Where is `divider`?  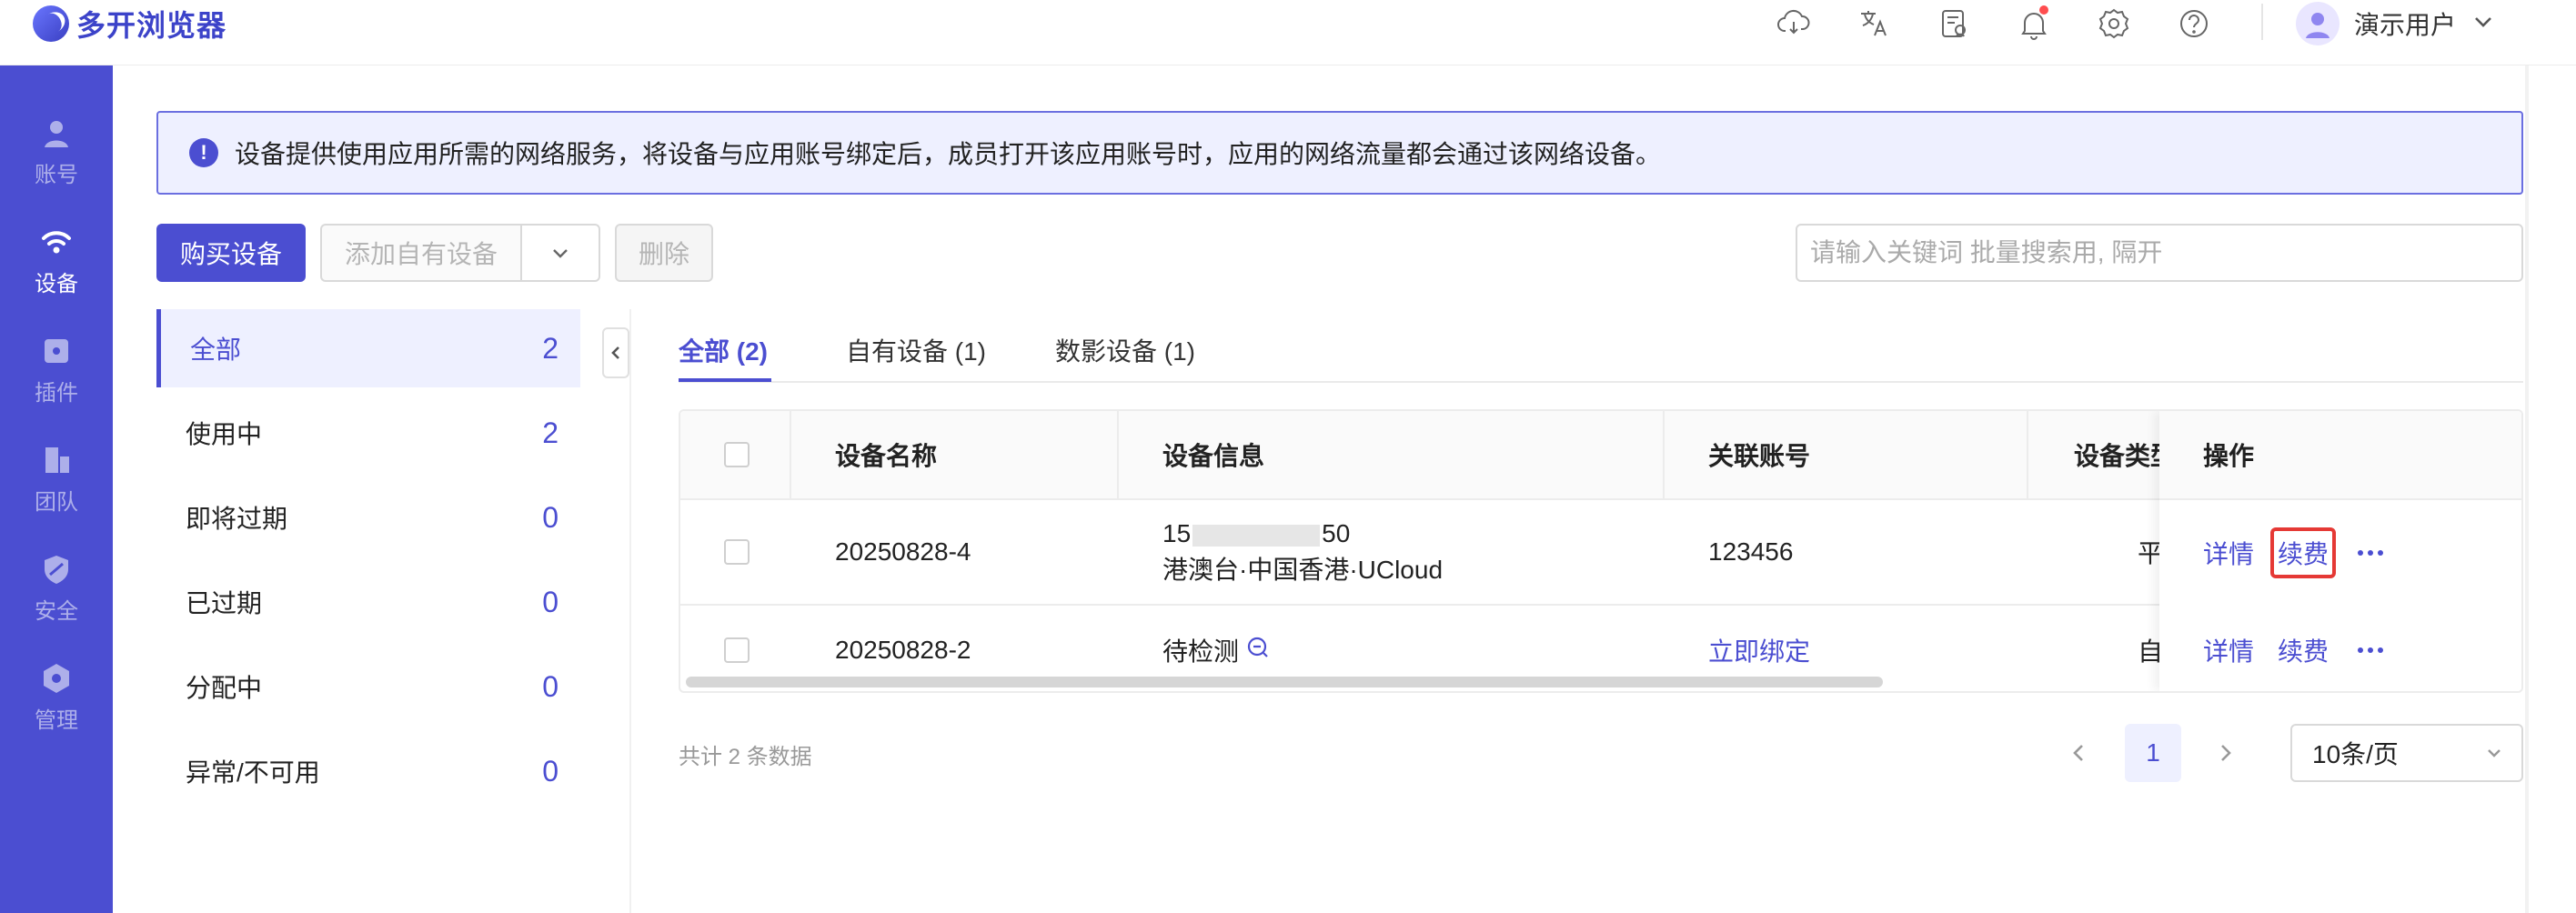
divider is located at coordinates (2262, 22).